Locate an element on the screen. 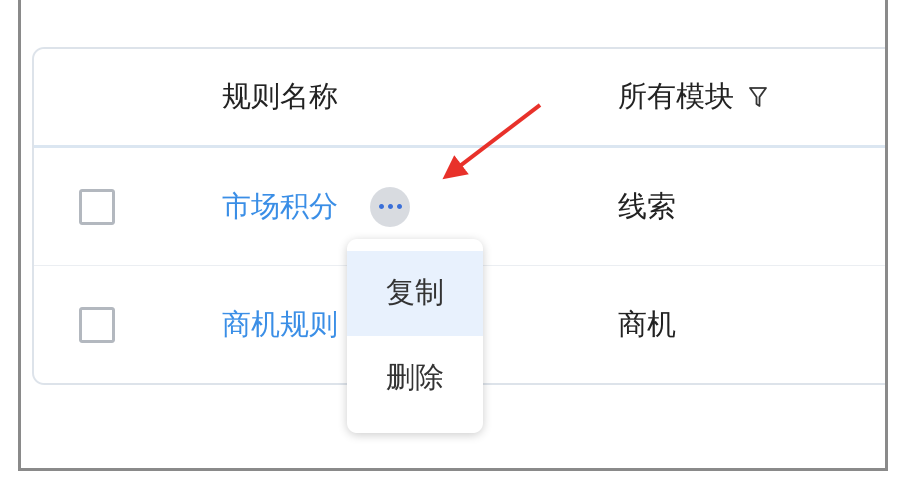 This screenshot has height=488, width=905. column-header: 规则名称 is located at coordinates (280, 96).